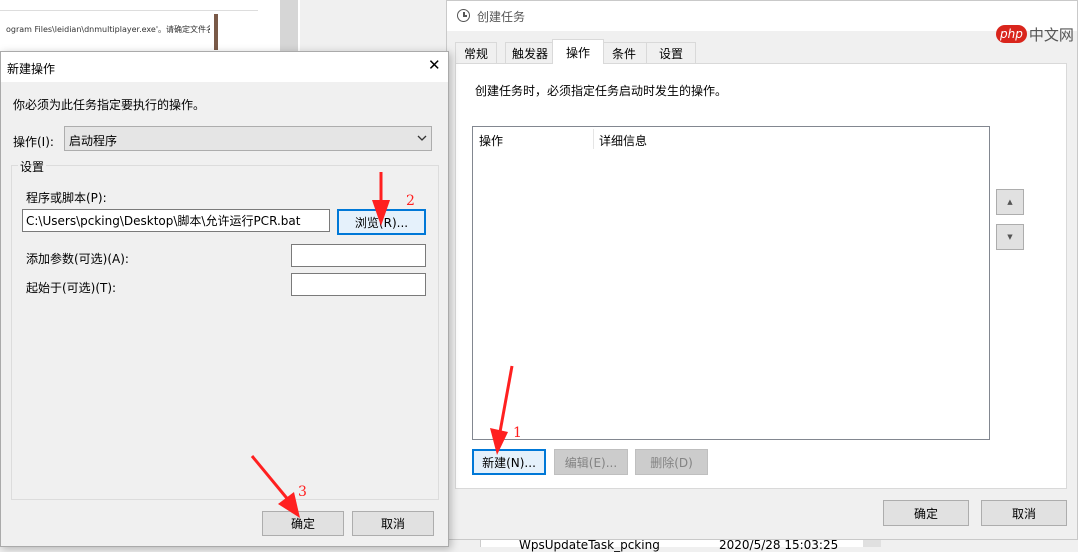 This screenshot has width=1078, height=552. I want to click on step-1-number: 1, so click(517, 433).